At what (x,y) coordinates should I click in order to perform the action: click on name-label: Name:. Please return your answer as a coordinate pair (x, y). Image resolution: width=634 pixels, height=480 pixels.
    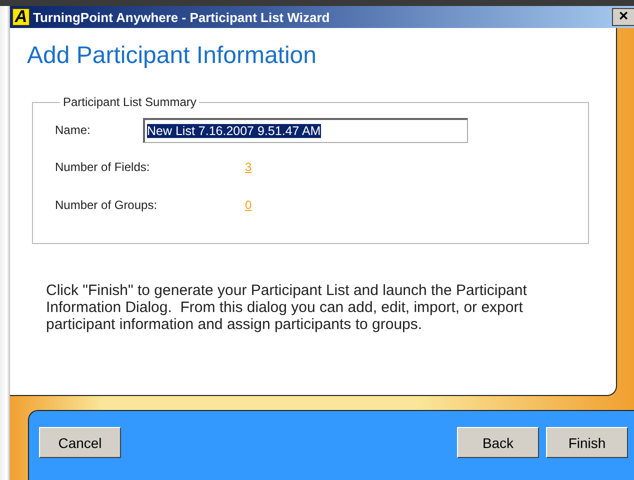
    Looking at the image, I should click on (73, 130).